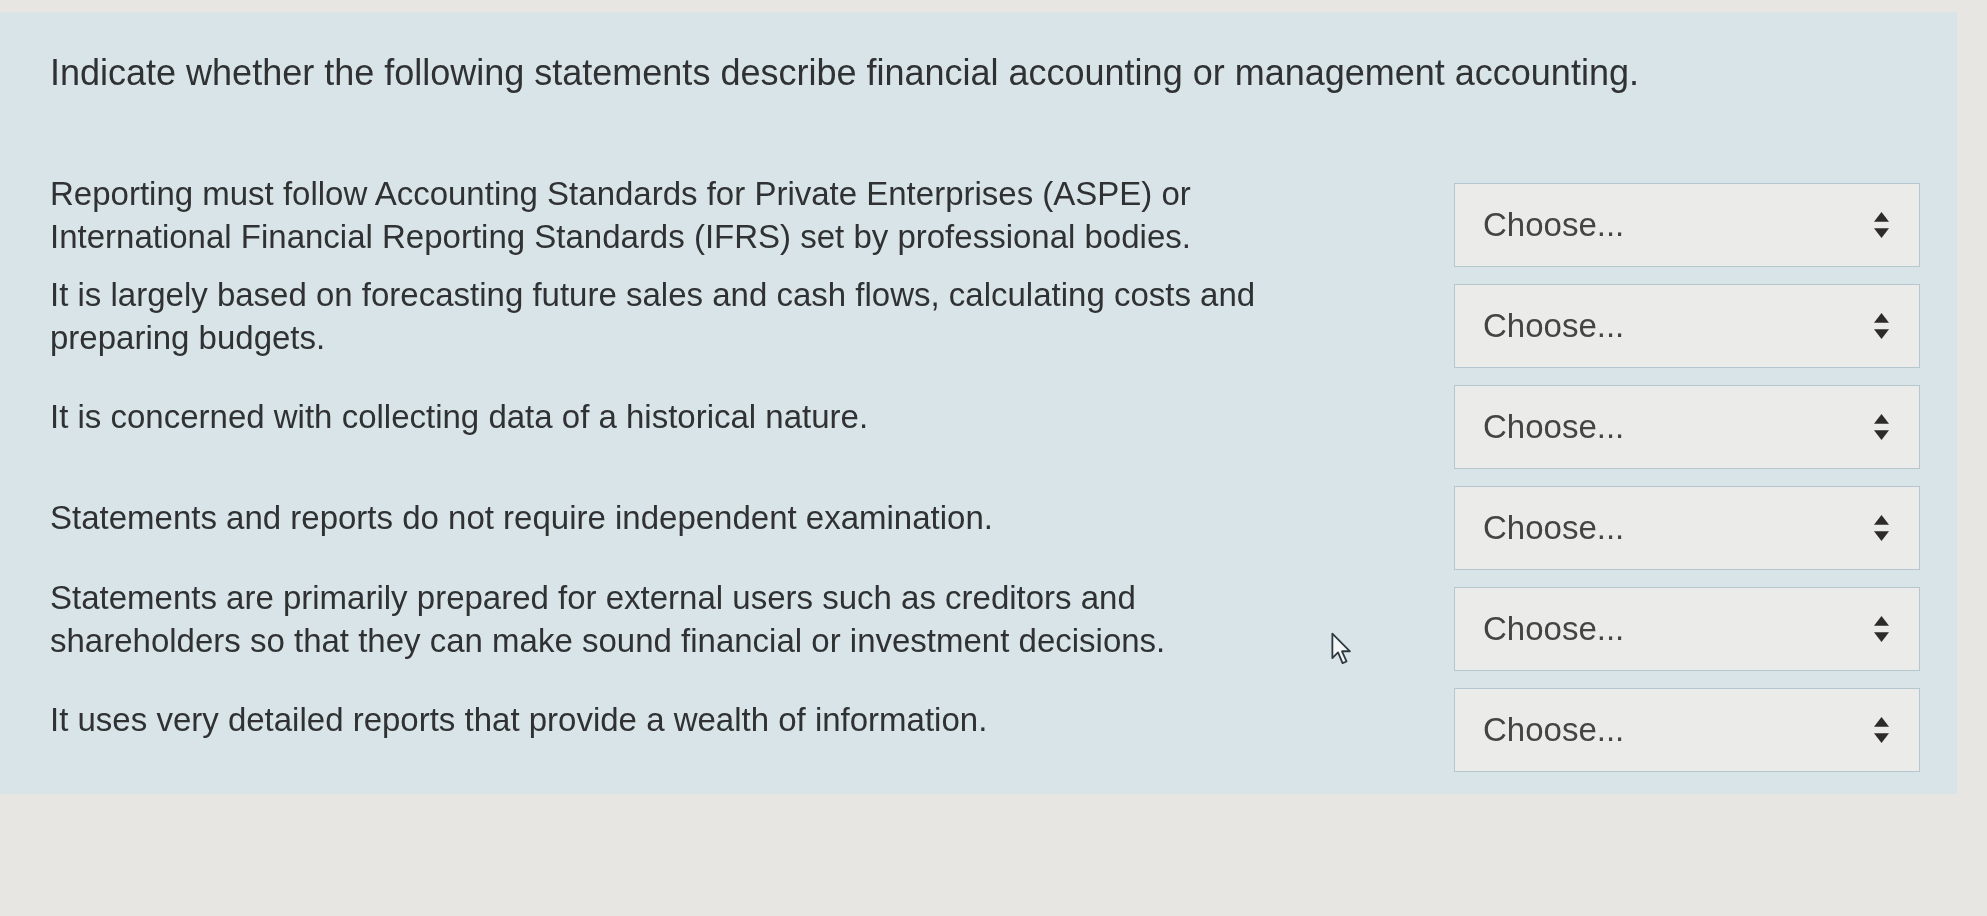 The image size is (1987, 916). What do you see at coordinates (1342, 649) in the screenshot?
I see `mouse-pointer-icon` at bounding box center [1342, 649].